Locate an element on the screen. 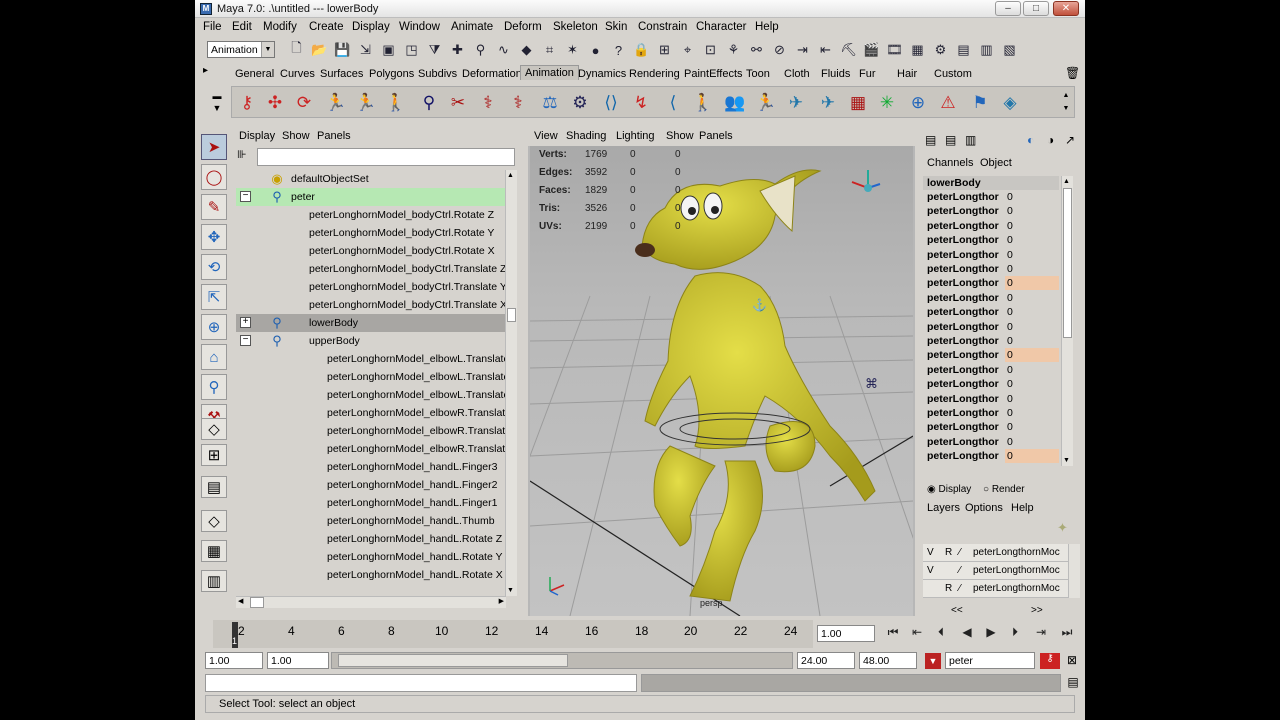  constraint-aim-icon: ✈ is located at coordinates (828, 102).